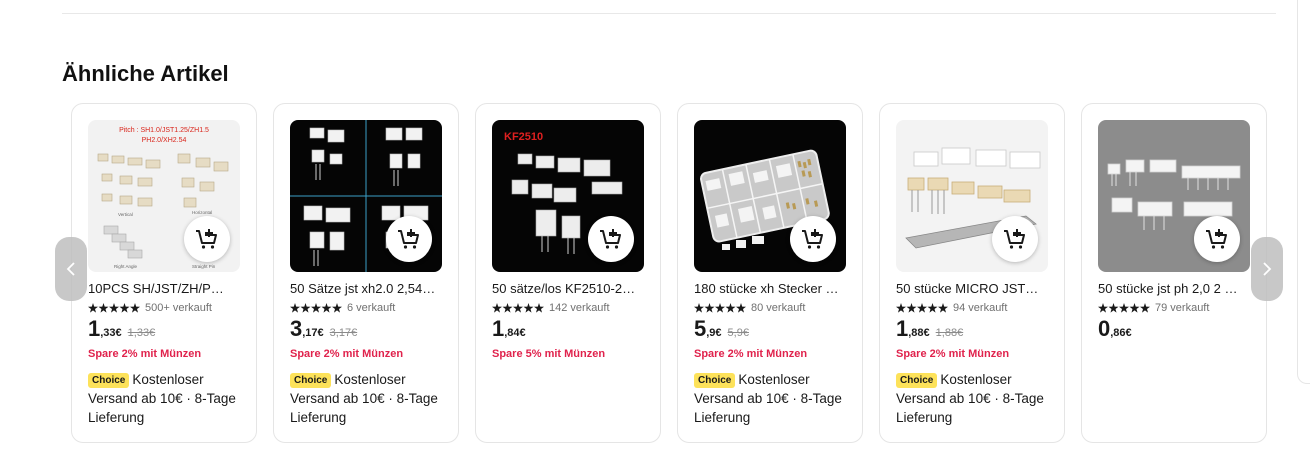 This screenshot has height=464, width=1310. I want to click on carousel-next-button, so click(1267, 269).